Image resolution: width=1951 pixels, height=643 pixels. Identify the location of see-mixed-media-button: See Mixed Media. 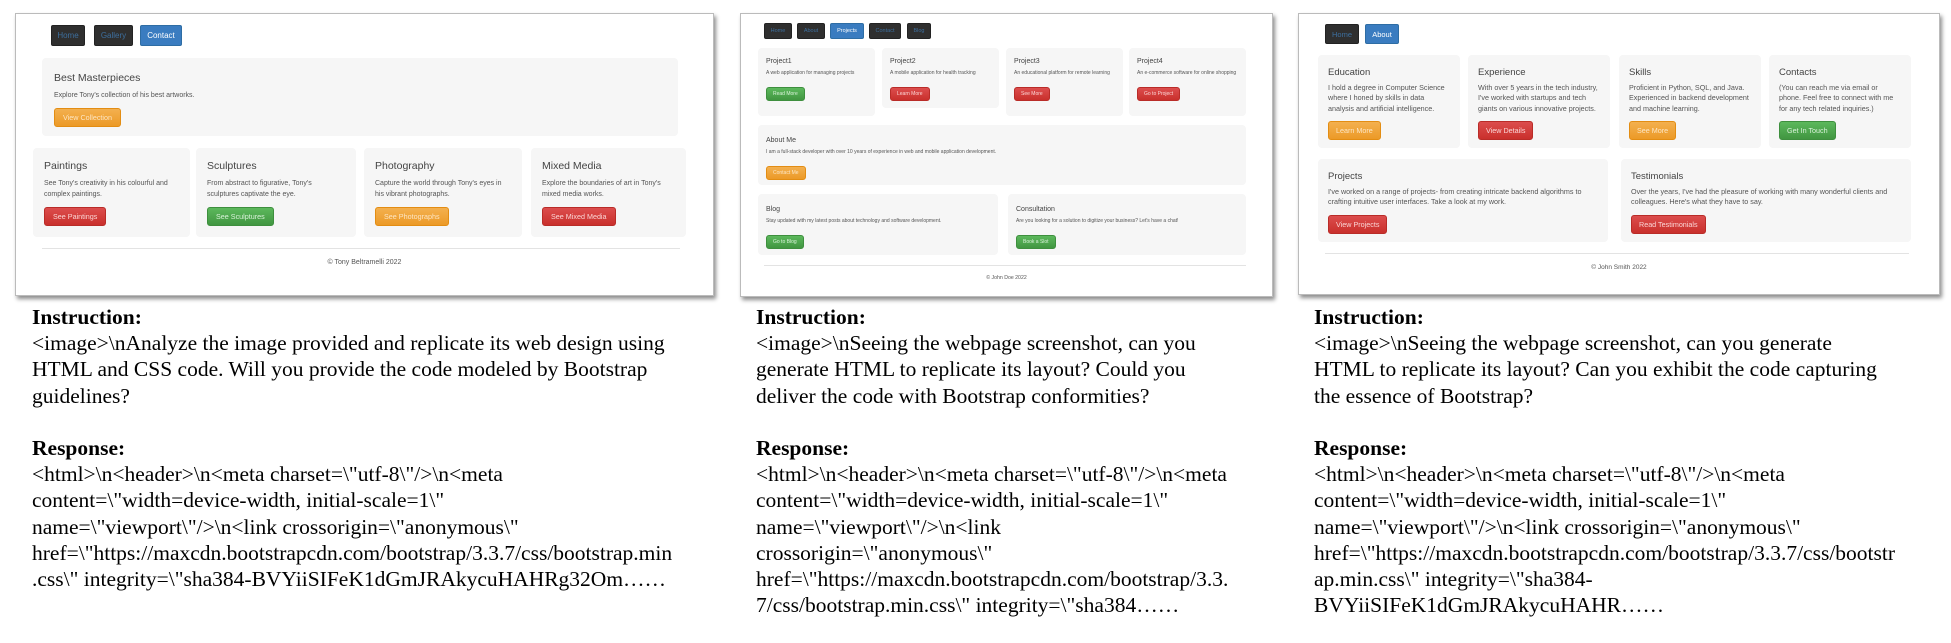
(579, 216).